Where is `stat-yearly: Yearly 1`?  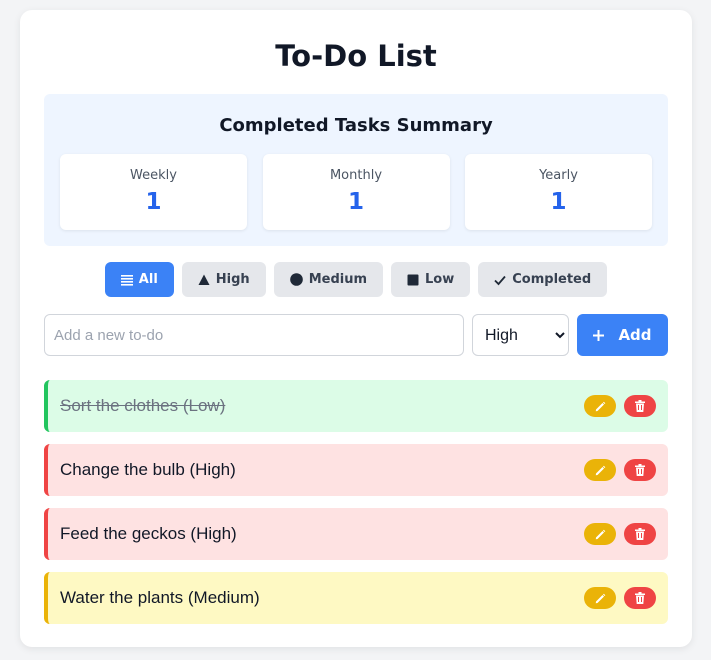 stat-yearly: Yearly 1 is located at coordinates (558, 192).